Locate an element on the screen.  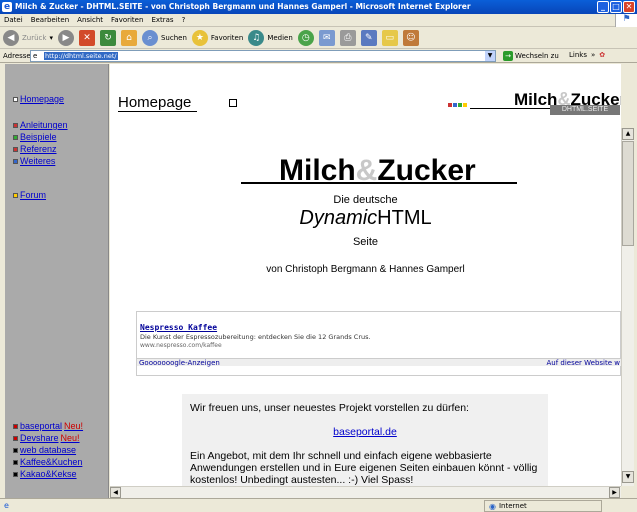
mail-icon: ✉ is located at coordinates (326, 37).